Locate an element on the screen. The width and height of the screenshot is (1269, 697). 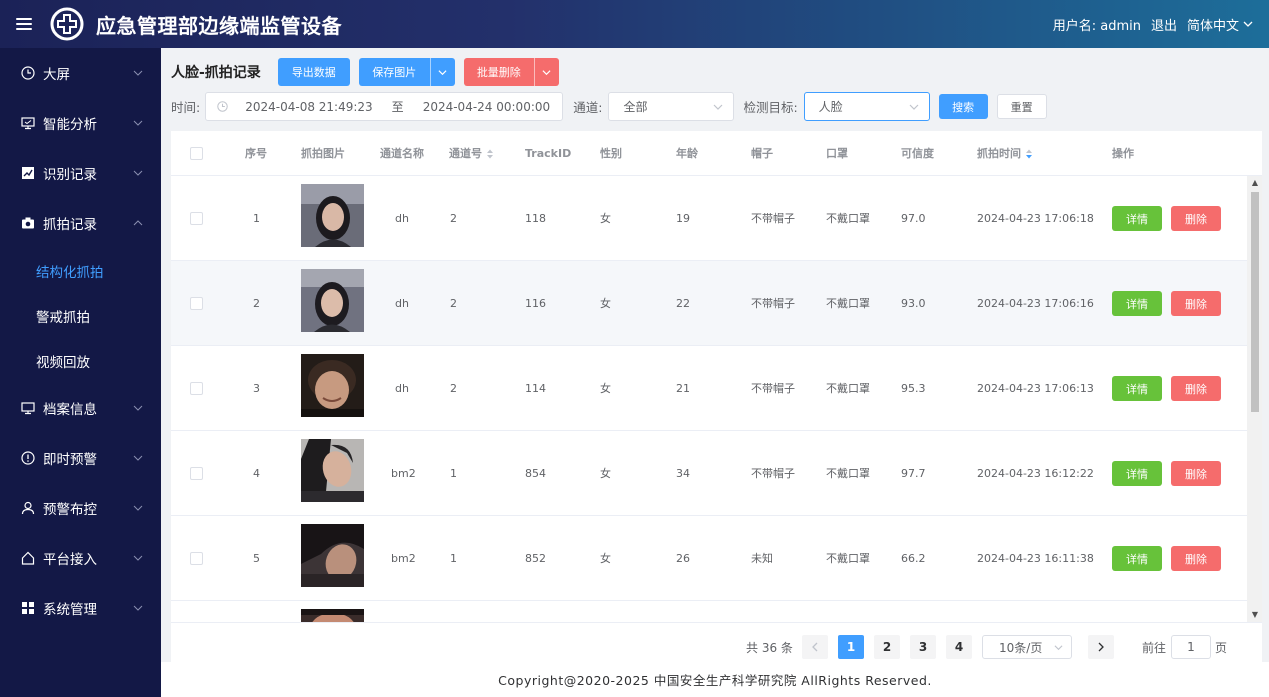
sidebar-item-alert-control: 预警布控 is located at coordinates (80, 508).